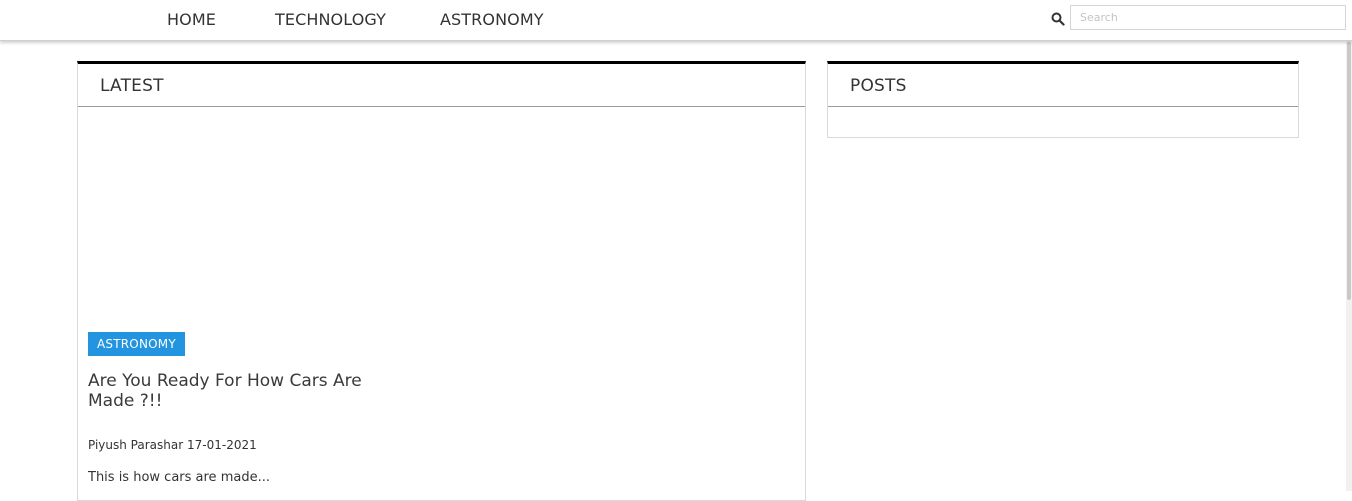  Describe the element at coordinates (1208, 17) in the screenshot. I see `search-input` at that location.